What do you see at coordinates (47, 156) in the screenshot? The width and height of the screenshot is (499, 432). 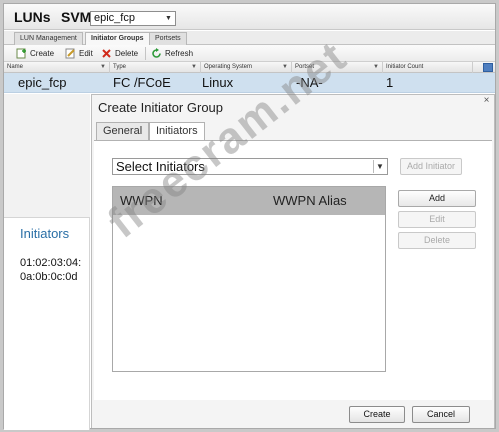 I see `details-panel-top` at bounding box center [47, 156].